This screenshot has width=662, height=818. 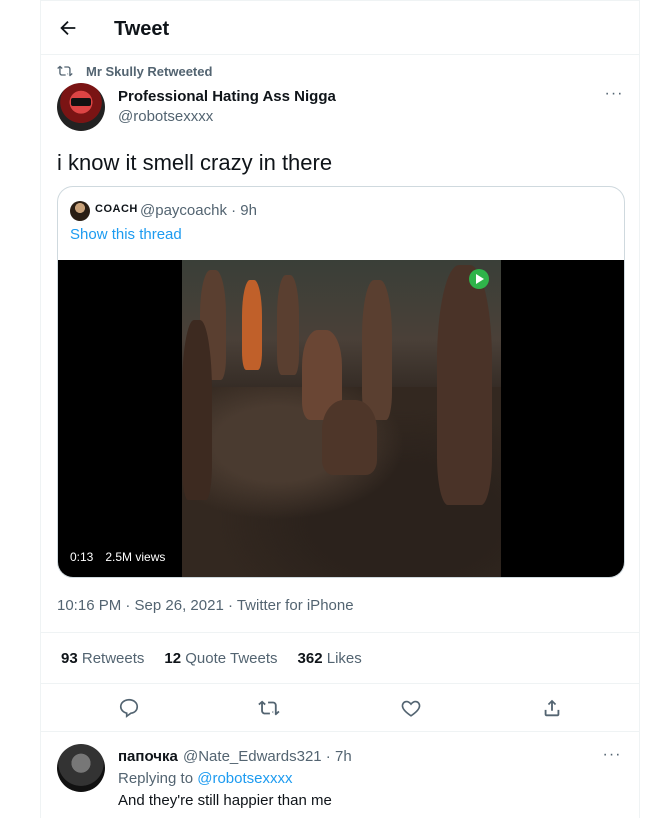 I want to click on stat-retweets: 93 Retweets, so click(x=102, y=658).